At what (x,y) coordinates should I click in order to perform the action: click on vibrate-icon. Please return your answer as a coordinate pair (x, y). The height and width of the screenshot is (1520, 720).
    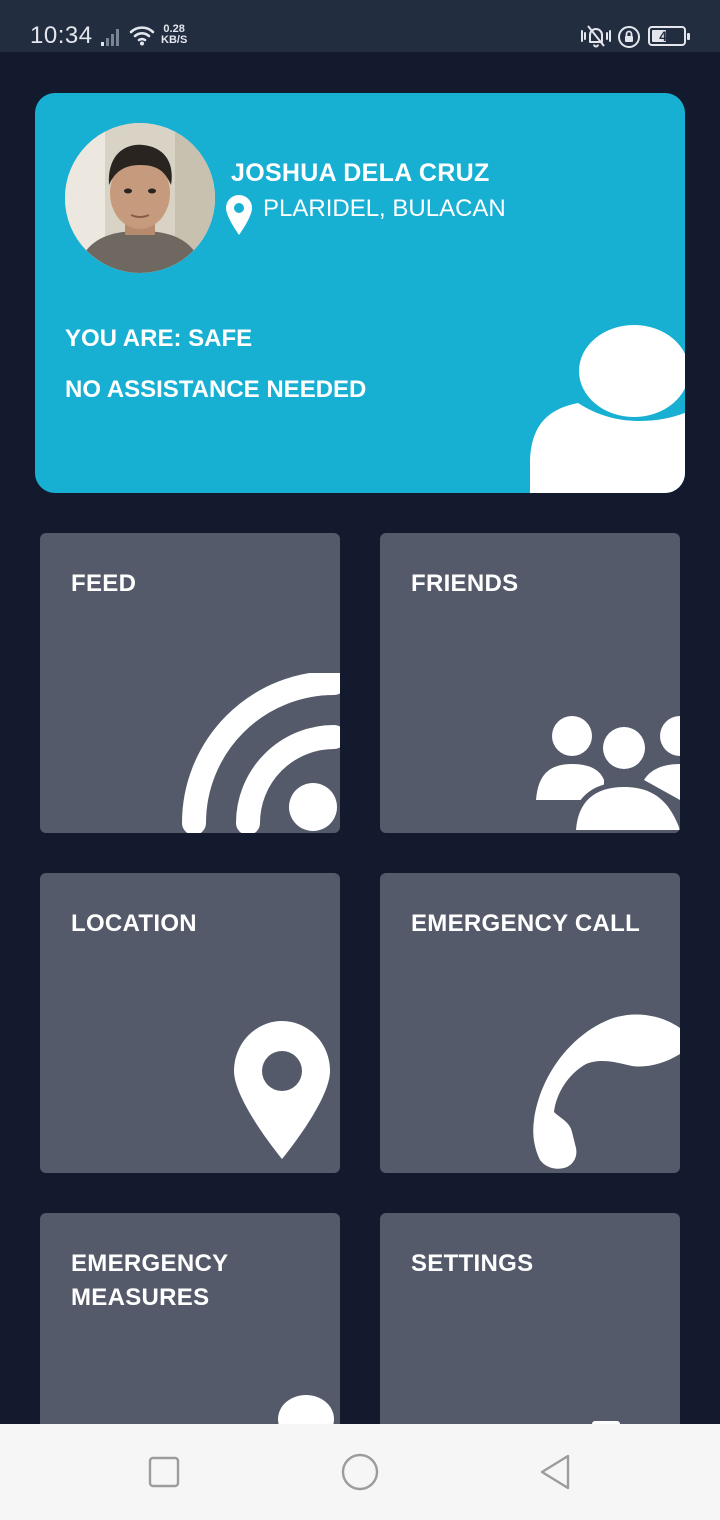
    Looking at the image, I should click on (596, 36).